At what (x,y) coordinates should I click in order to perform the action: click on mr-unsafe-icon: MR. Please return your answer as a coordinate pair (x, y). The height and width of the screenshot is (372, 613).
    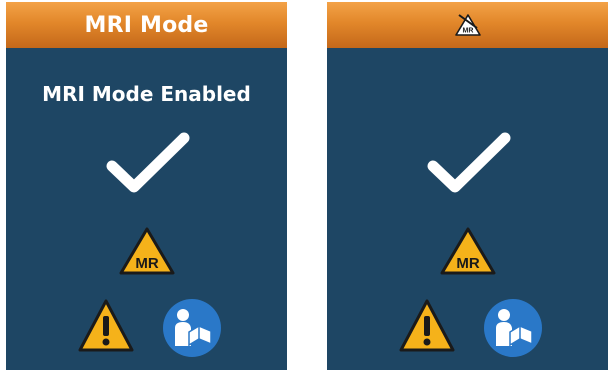
    Looking at the image, I should click on (467, 25).